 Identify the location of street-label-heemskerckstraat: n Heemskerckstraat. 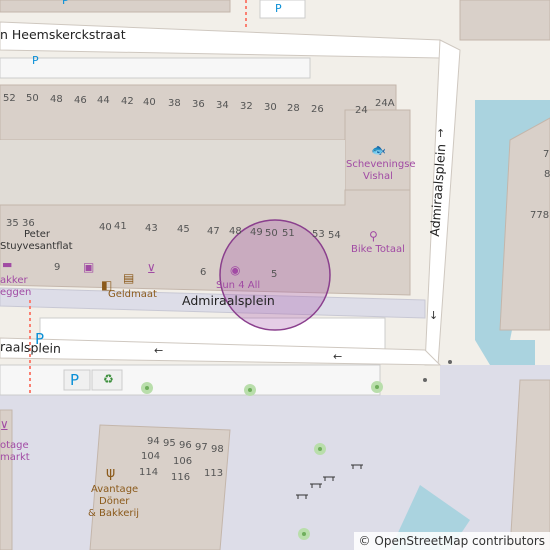
(63, 34).